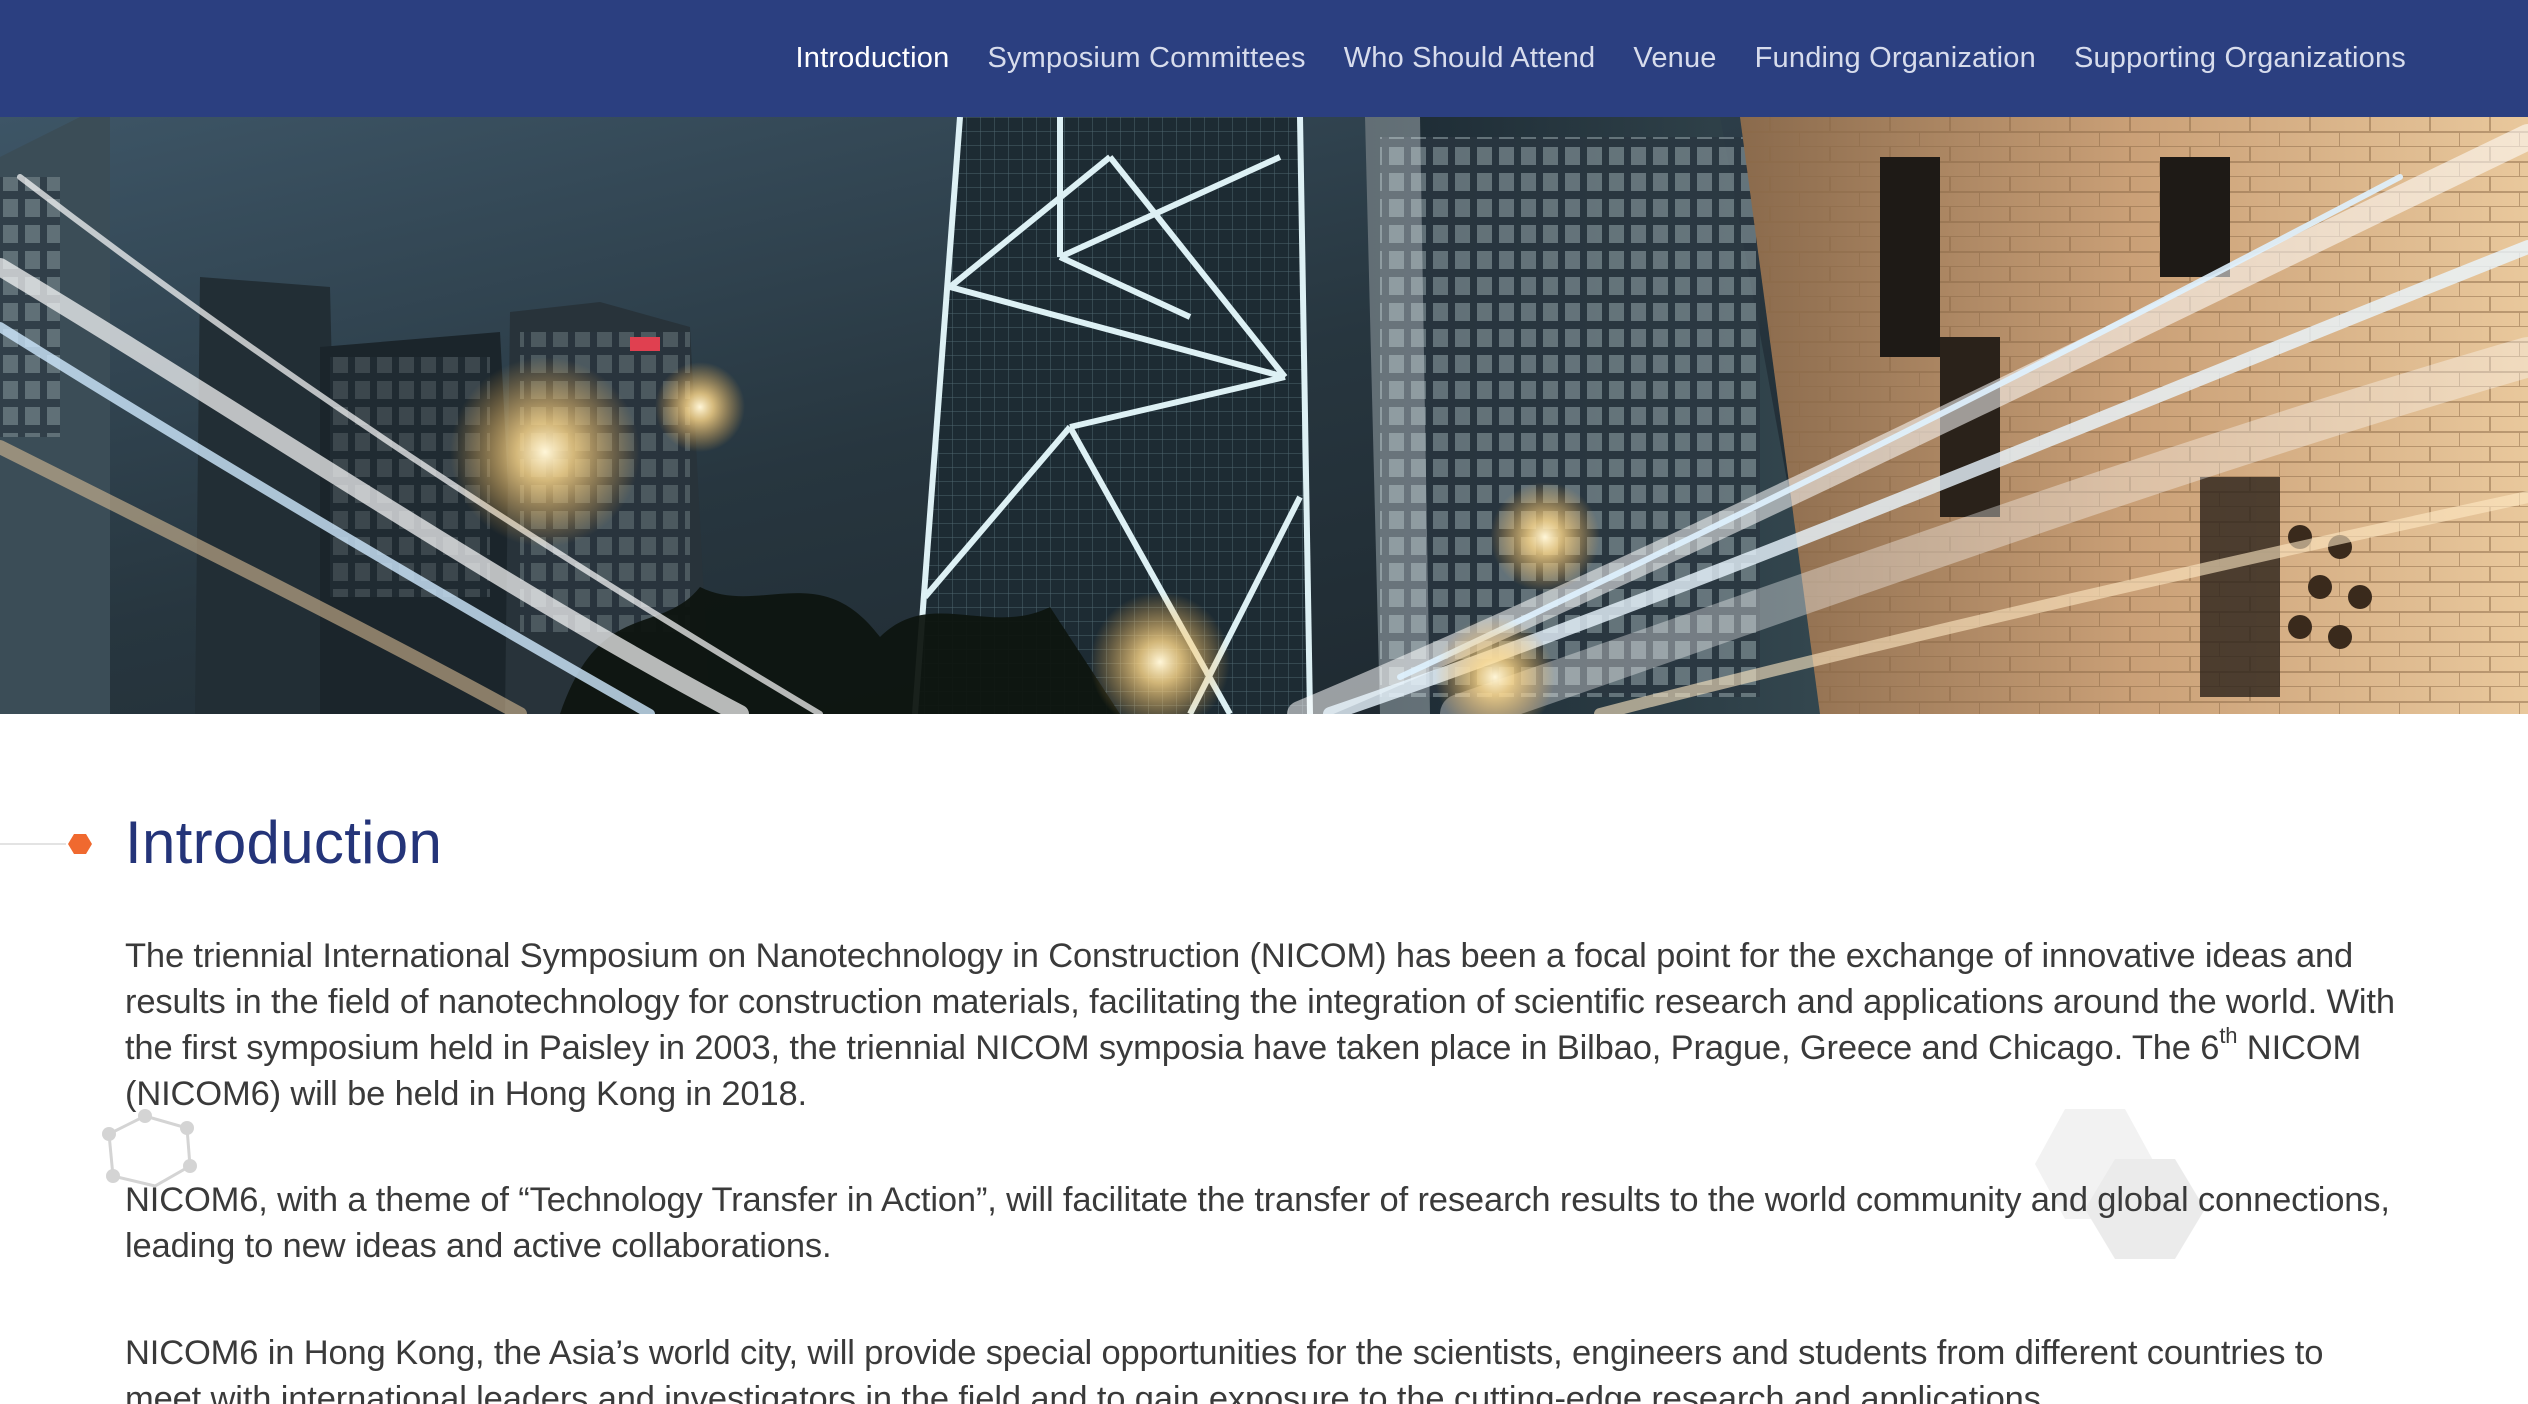  What do you see at coordinates (1674, 58) in the screenshot?
I see `nav-venue: Venue` at bounding box center [1674, 58].